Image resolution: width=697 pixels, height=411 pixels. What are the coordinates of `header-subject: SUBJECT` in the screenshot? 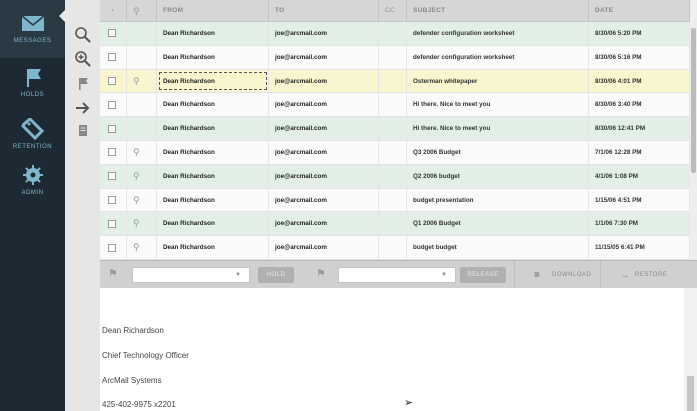 It's located at (498, 10).